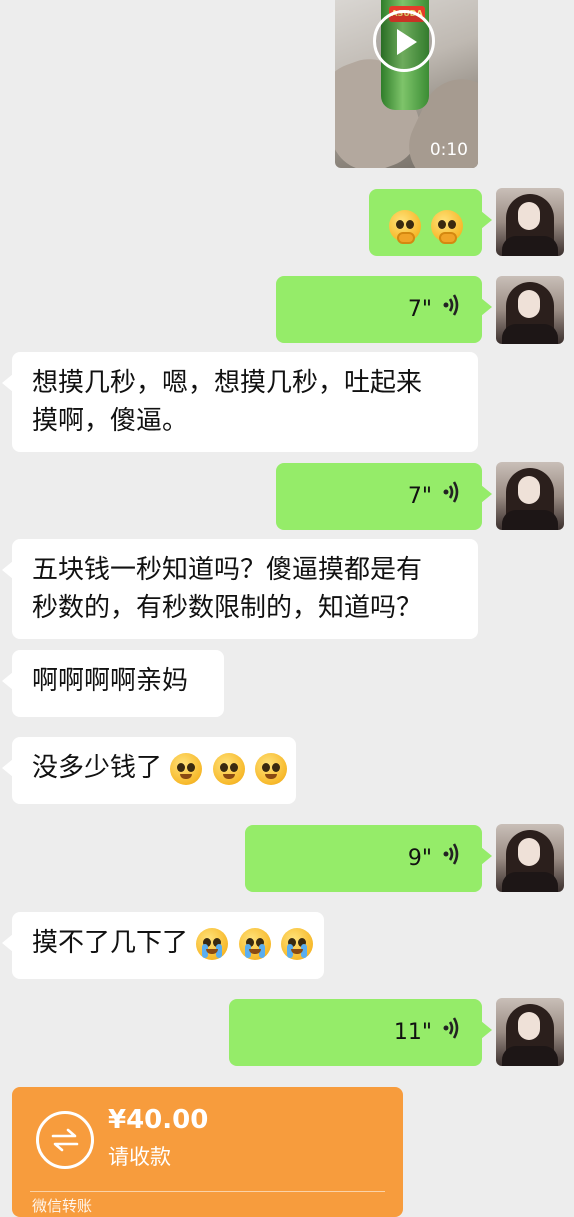  I want to click on message-line: 秒数的，有秒数限制的，知道吗？, so click(227, 608).